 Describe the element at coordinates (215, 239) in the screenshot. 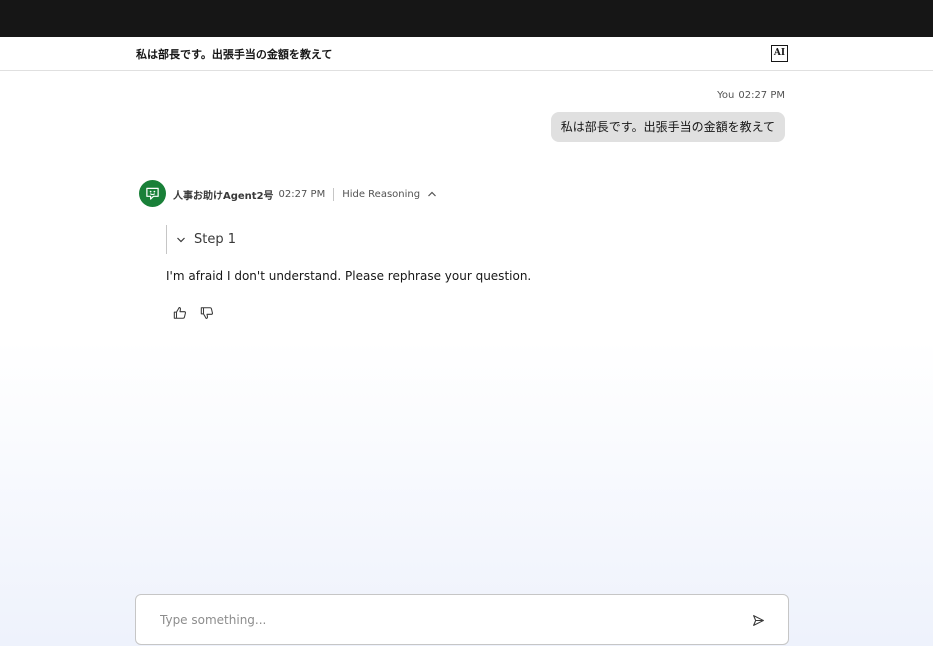

I see `step-label: Step 1` at that location.